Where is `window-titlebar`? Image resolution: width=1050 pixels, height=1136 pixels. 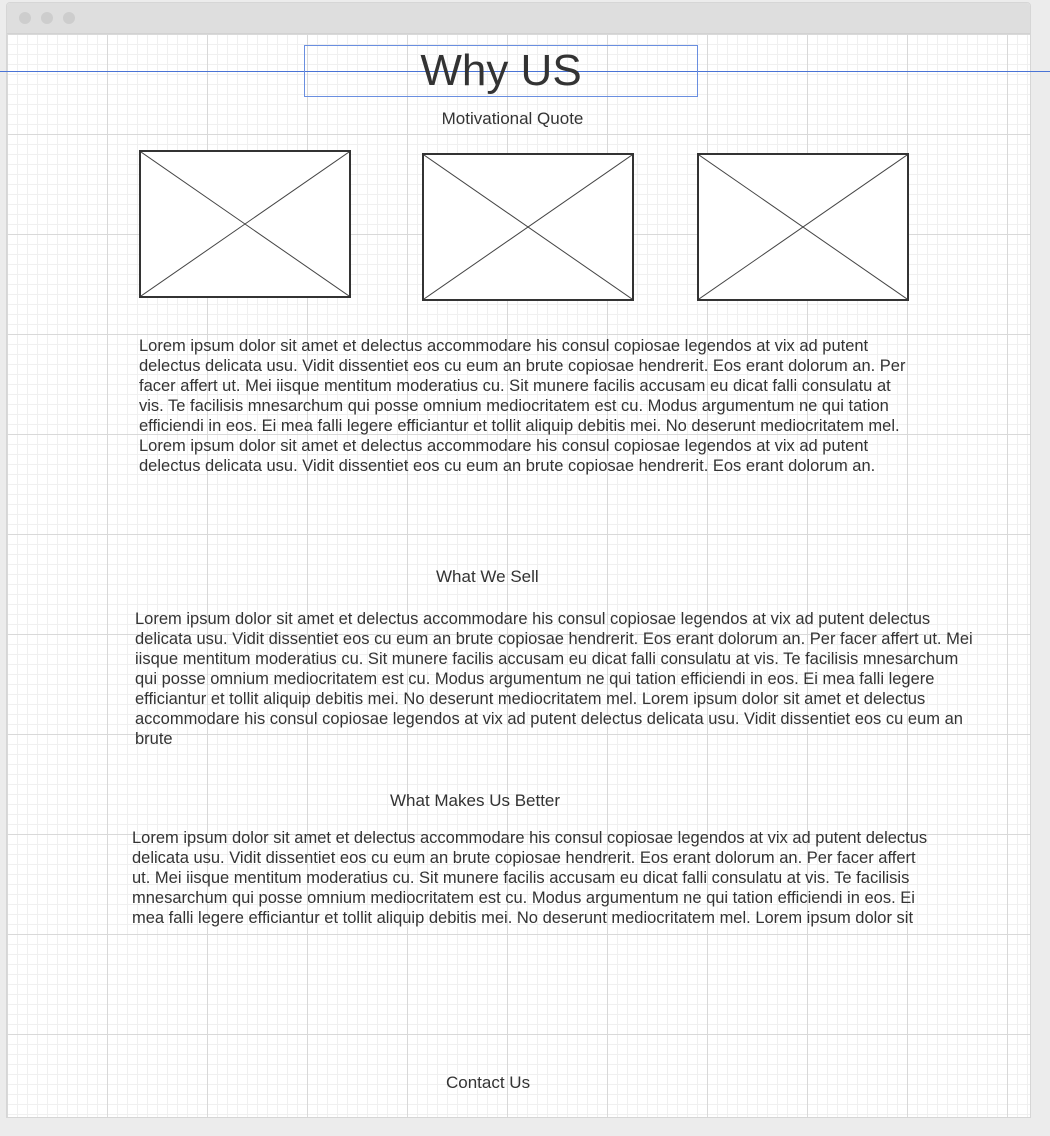 window-titlebar is located at coordinates (518, 18).